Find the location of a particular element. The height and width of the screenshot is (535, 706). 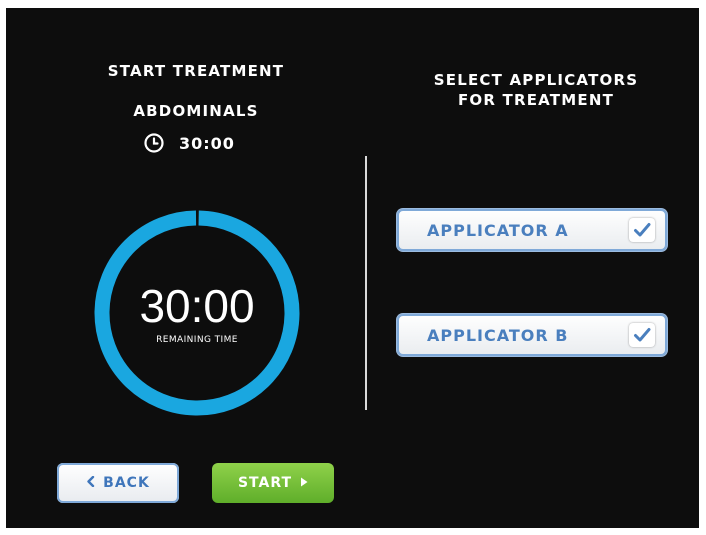

start-button: START is located at coordinates (273, 483).